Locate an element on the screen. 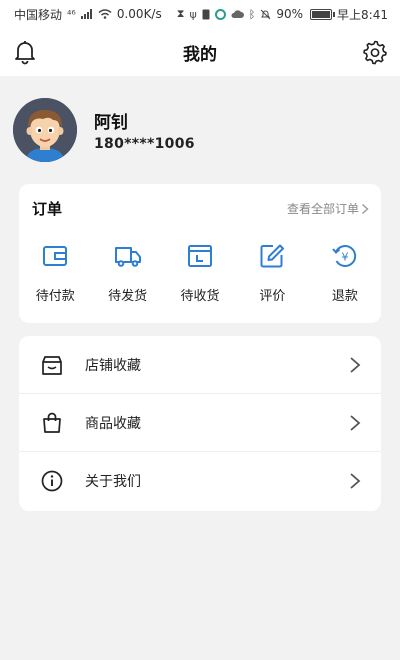 The image size is (400, 660). edit-icon is located at coordinates (272, 256).